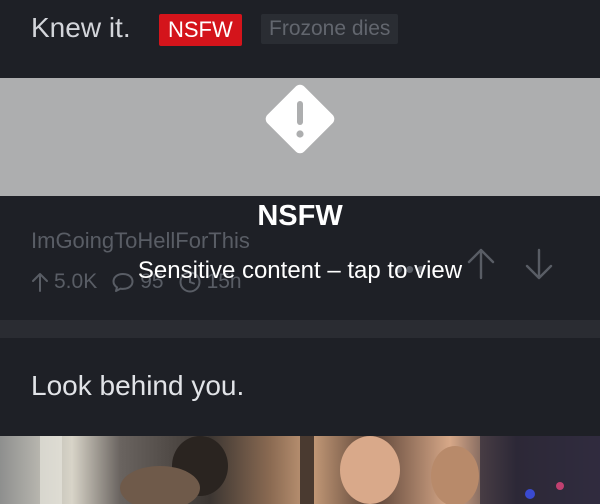 This screenshot has height=504, width=600. What do you see at coordinates (200, 30) in the screenshot?
I see `nsfw-badge: NSFW` at bounding box center [200, 30].